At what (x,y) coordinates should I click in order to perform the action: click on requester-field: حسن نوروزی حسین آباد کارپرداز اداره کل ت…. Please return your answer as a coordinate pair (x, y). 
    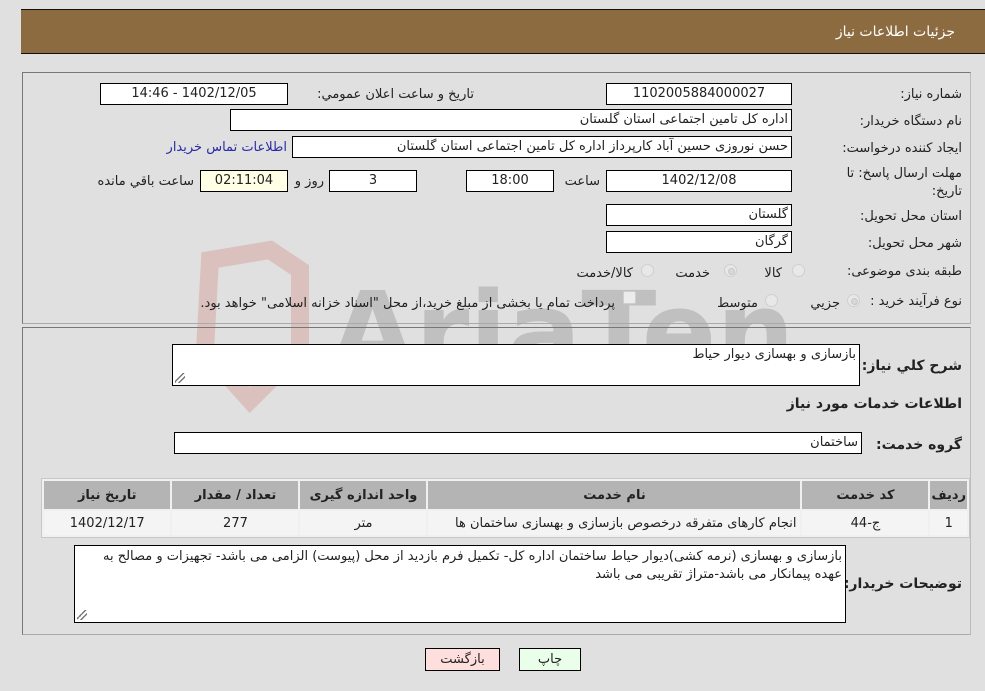
    Looking at the image, I should click on (542, 147).